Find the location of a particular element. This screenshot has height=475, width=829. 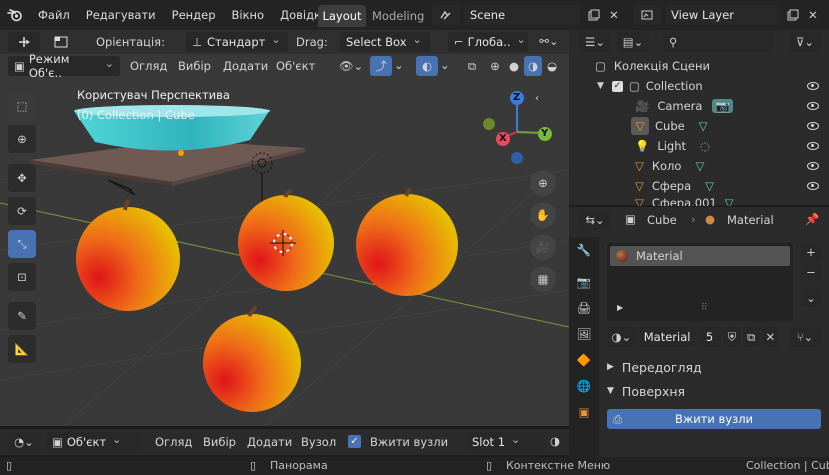

annotate-tool: ✎ is located at coordinates (22, 316).